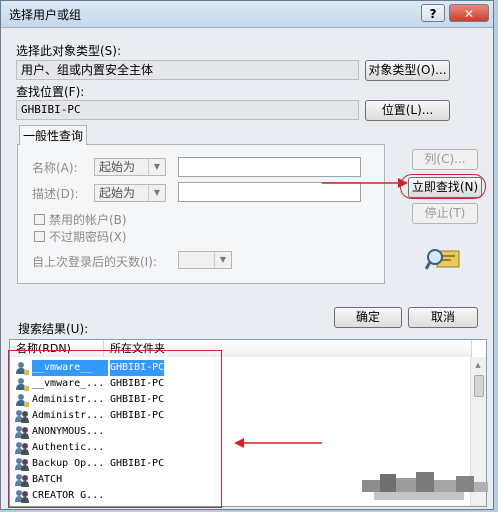  What do you see at coordinates (50, 92) in the screenshot?
I see `location-label: 查找位置(F):` at bounding box center [50, 92].